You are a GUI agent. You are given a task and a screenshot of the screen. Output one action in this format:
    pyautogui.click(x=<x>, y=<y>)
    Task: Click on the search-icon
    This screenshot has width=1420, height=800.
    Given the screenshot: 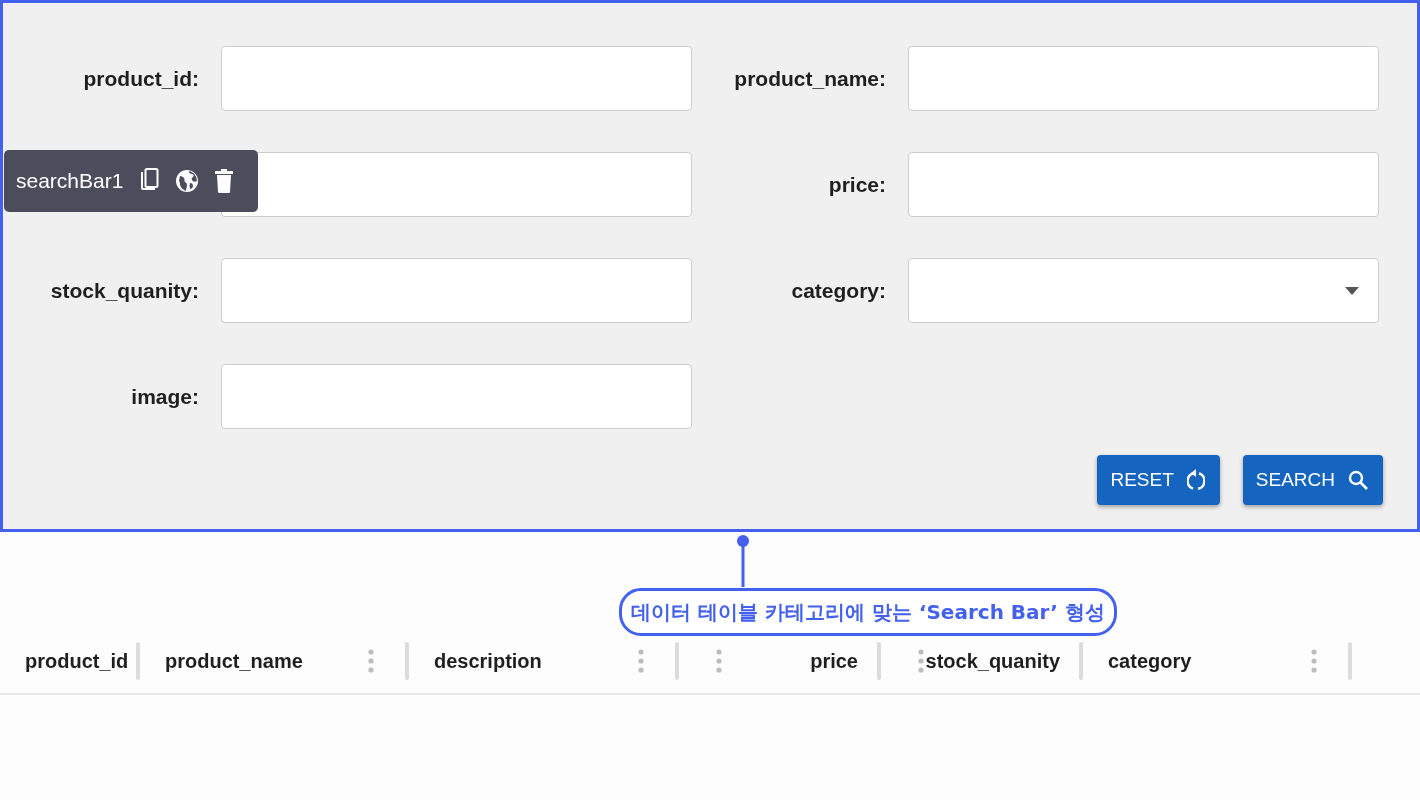 What is the action you would take?
    pyautogui.click(x=1358, y=480)
    